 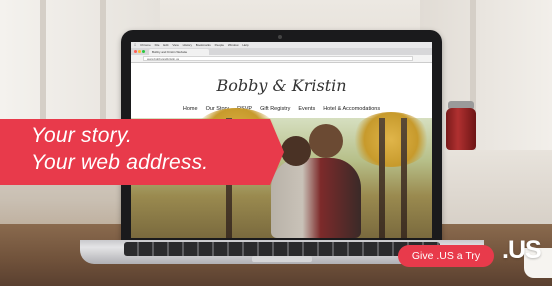 What do you see at coordinates (135, 51) in the screenshot?
I see `close-window-icon` at bounding box center [135, 51].